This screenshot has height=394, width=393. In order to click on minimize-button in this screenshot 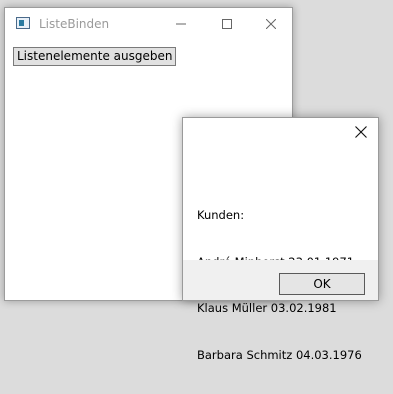, I will do `click(181, 24)`.